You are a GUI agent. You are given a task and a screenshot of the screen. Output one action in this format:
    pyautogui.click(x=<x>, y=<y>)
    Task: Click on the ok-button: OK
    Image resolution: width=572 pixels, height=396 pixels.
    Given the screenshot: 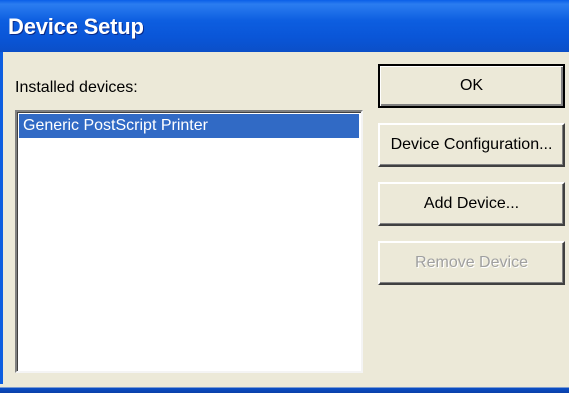 What is the action you would take?
    pyautogui.click(x=471, y=86)
    